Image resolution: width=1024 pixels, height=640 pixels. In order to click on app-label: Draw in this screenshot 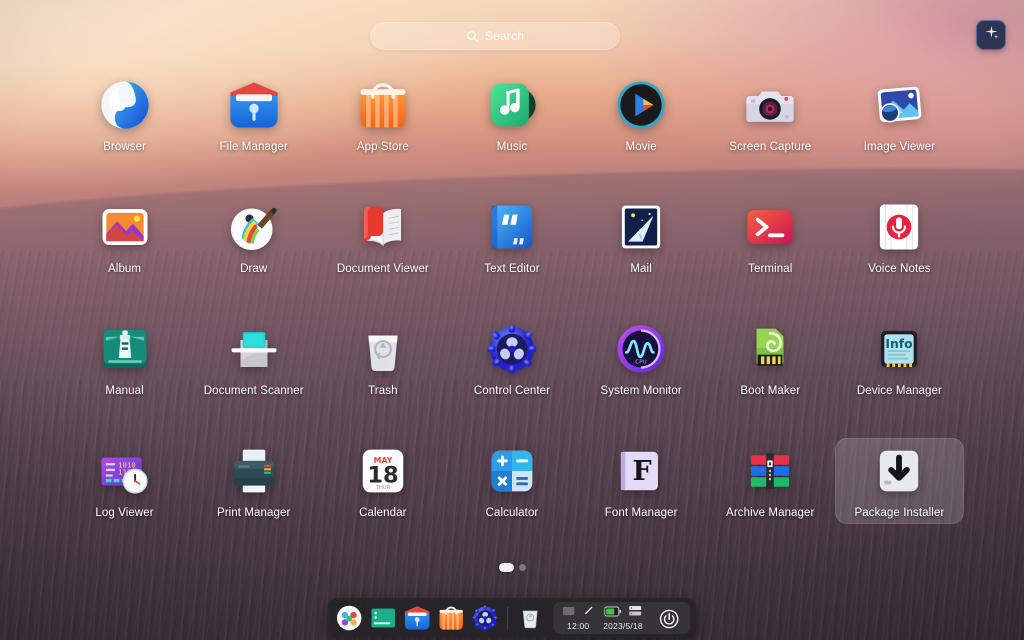, I will do `click(254, 269)`.